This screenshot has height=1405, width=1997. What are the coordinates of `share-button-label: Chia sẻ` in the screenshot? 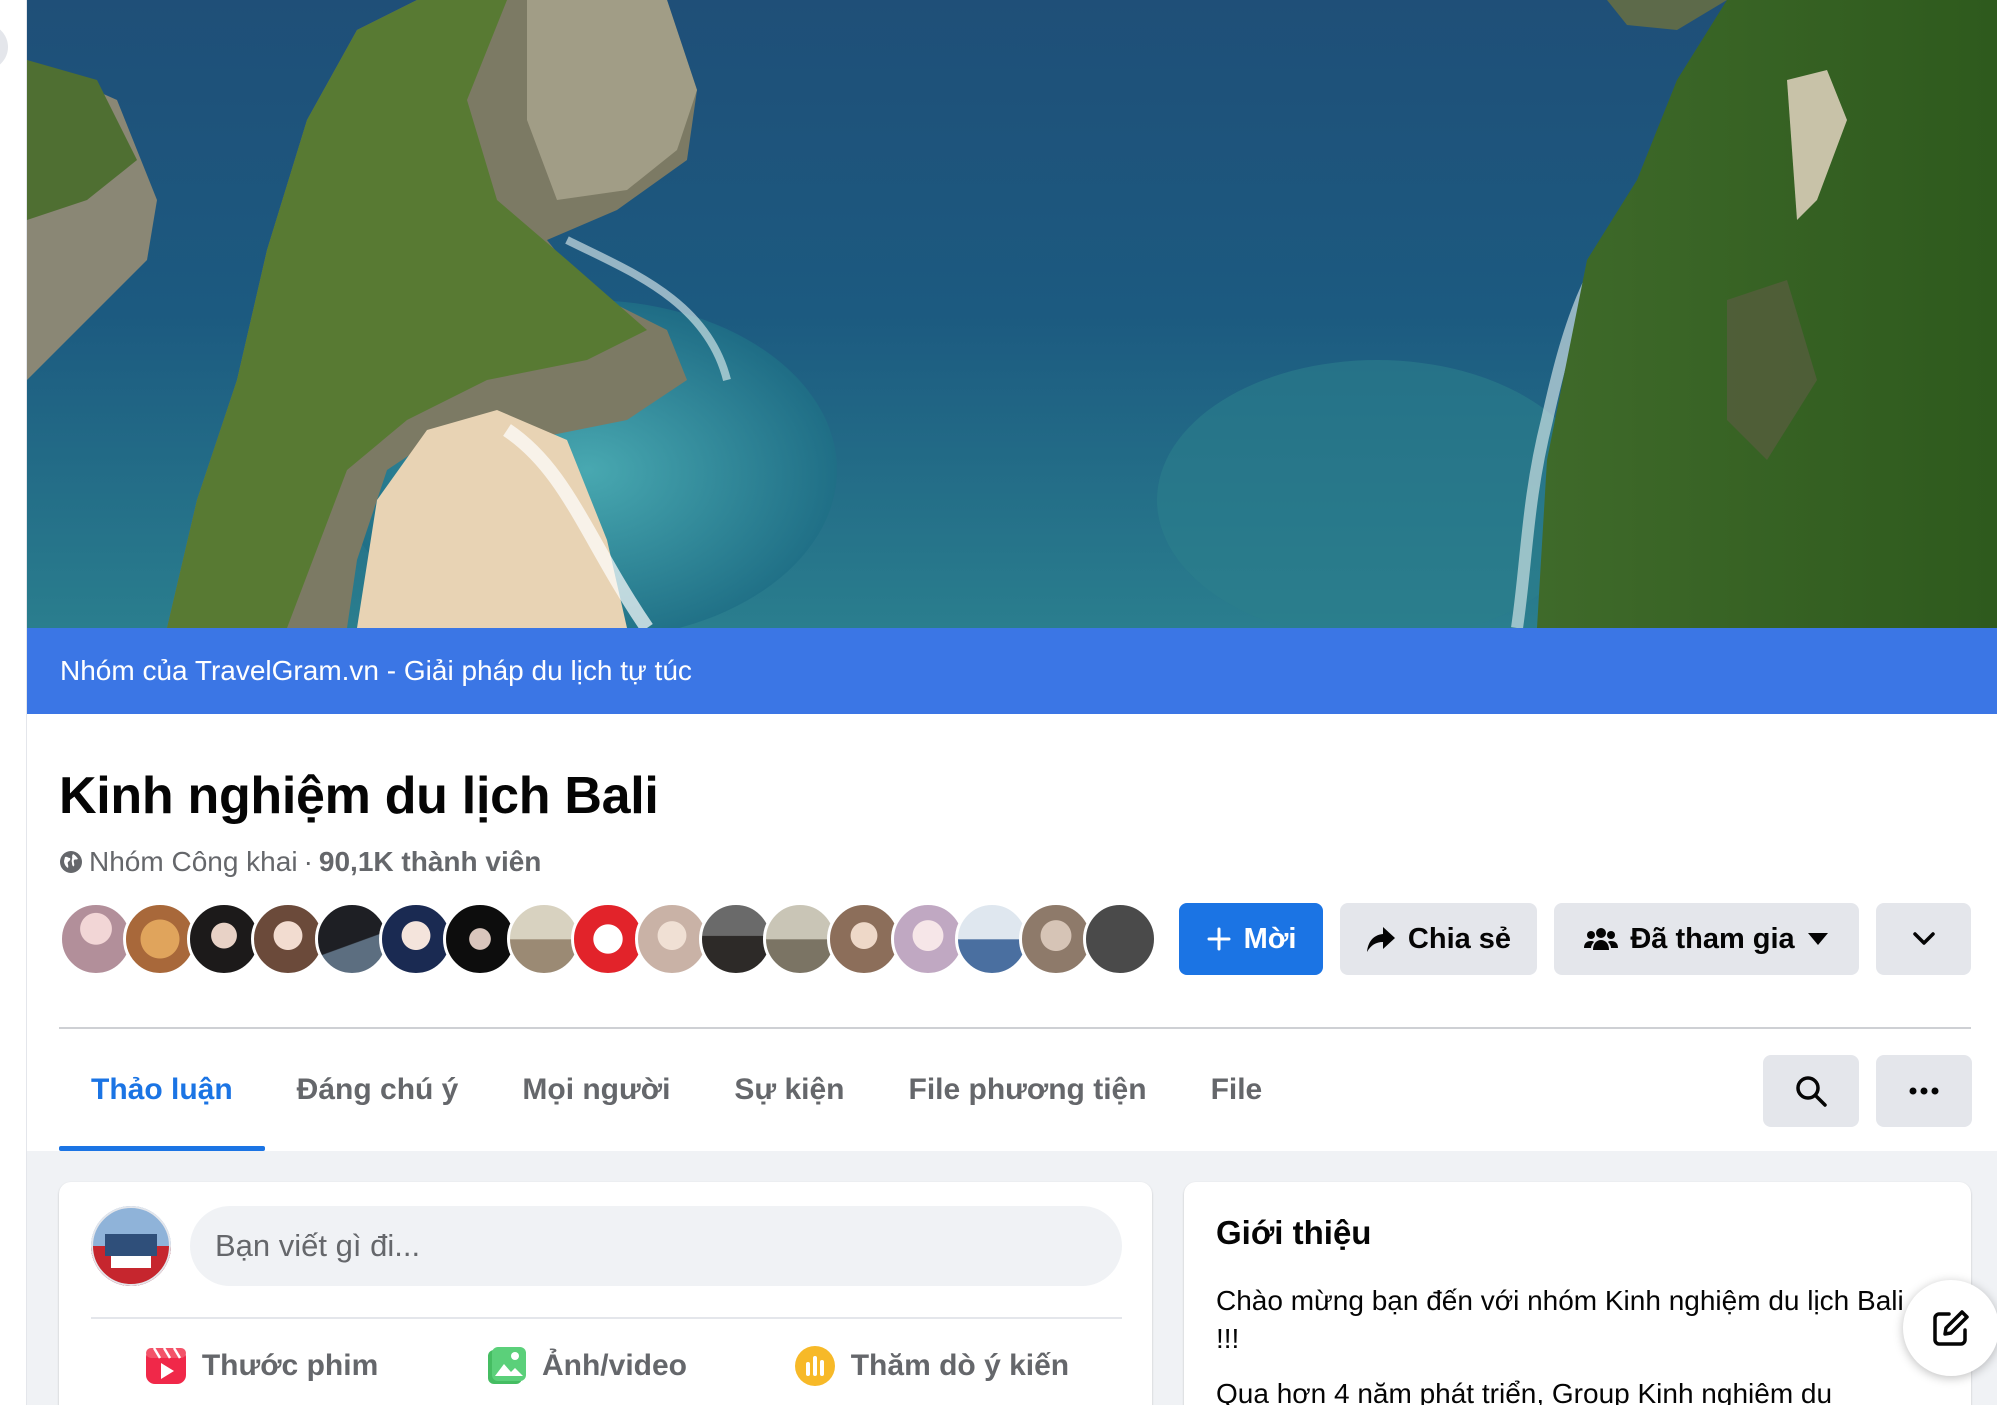 It's located at (1459, 938).